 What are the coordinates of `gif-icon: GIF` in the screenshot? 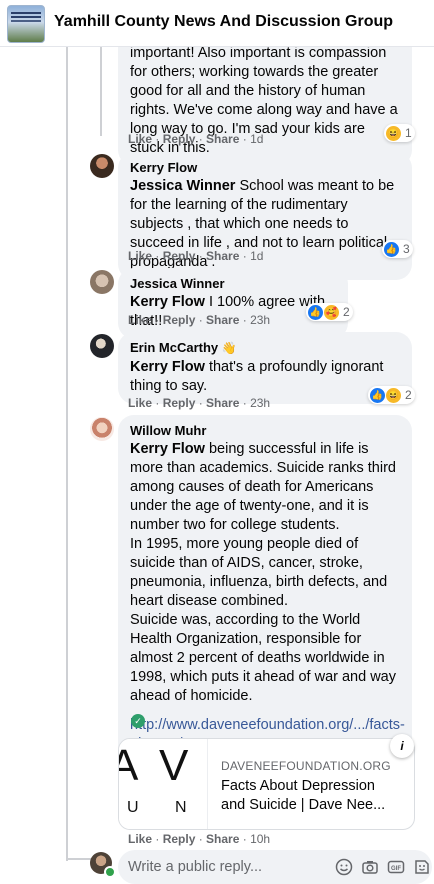 It's located at (396, 867).